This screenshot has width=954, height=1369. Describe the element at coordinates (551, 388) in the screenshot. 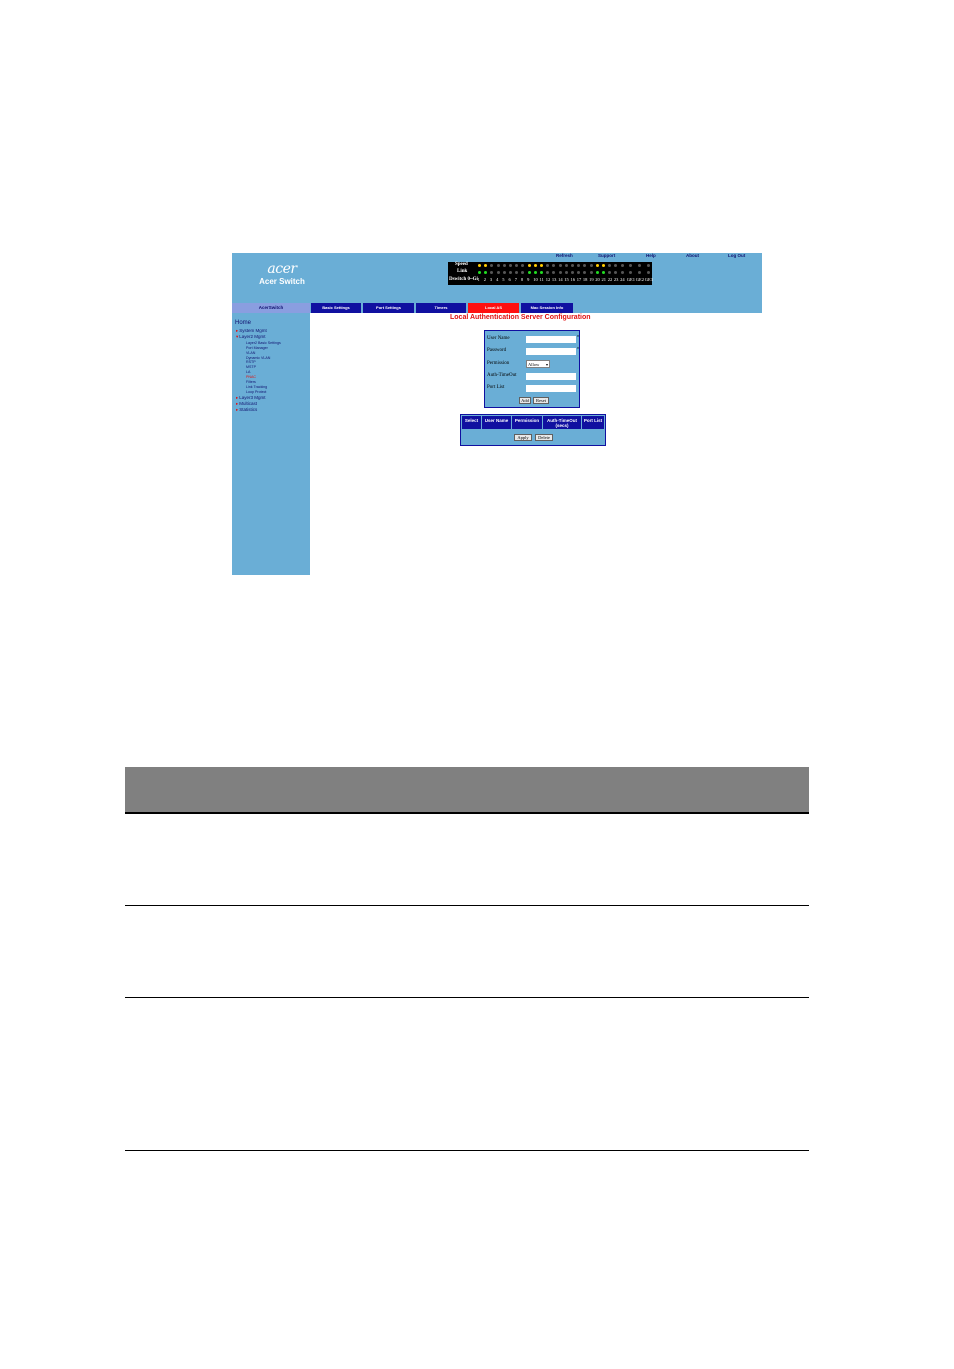

I see `port-list-input` at that location.